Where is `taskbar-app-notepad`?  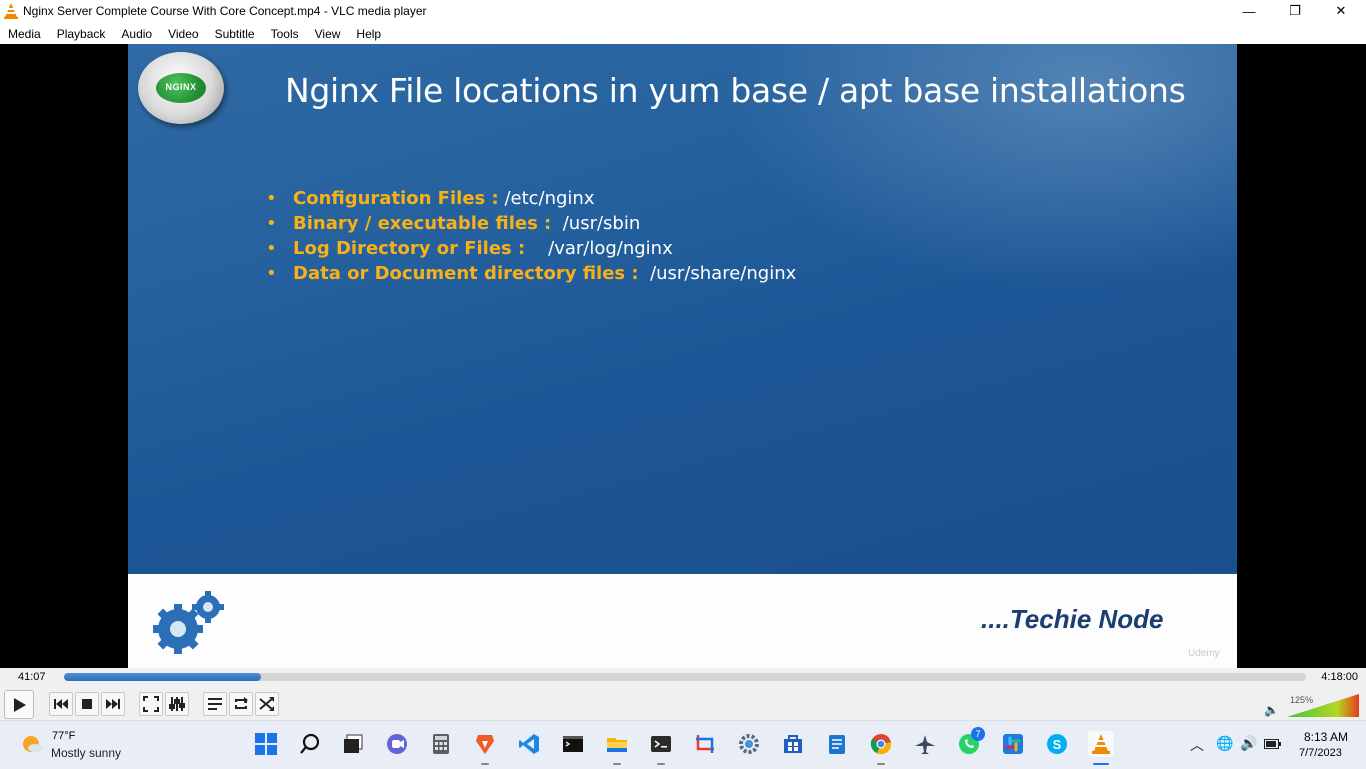 taskbar-app-notepad is located at coordinates (837, 744).